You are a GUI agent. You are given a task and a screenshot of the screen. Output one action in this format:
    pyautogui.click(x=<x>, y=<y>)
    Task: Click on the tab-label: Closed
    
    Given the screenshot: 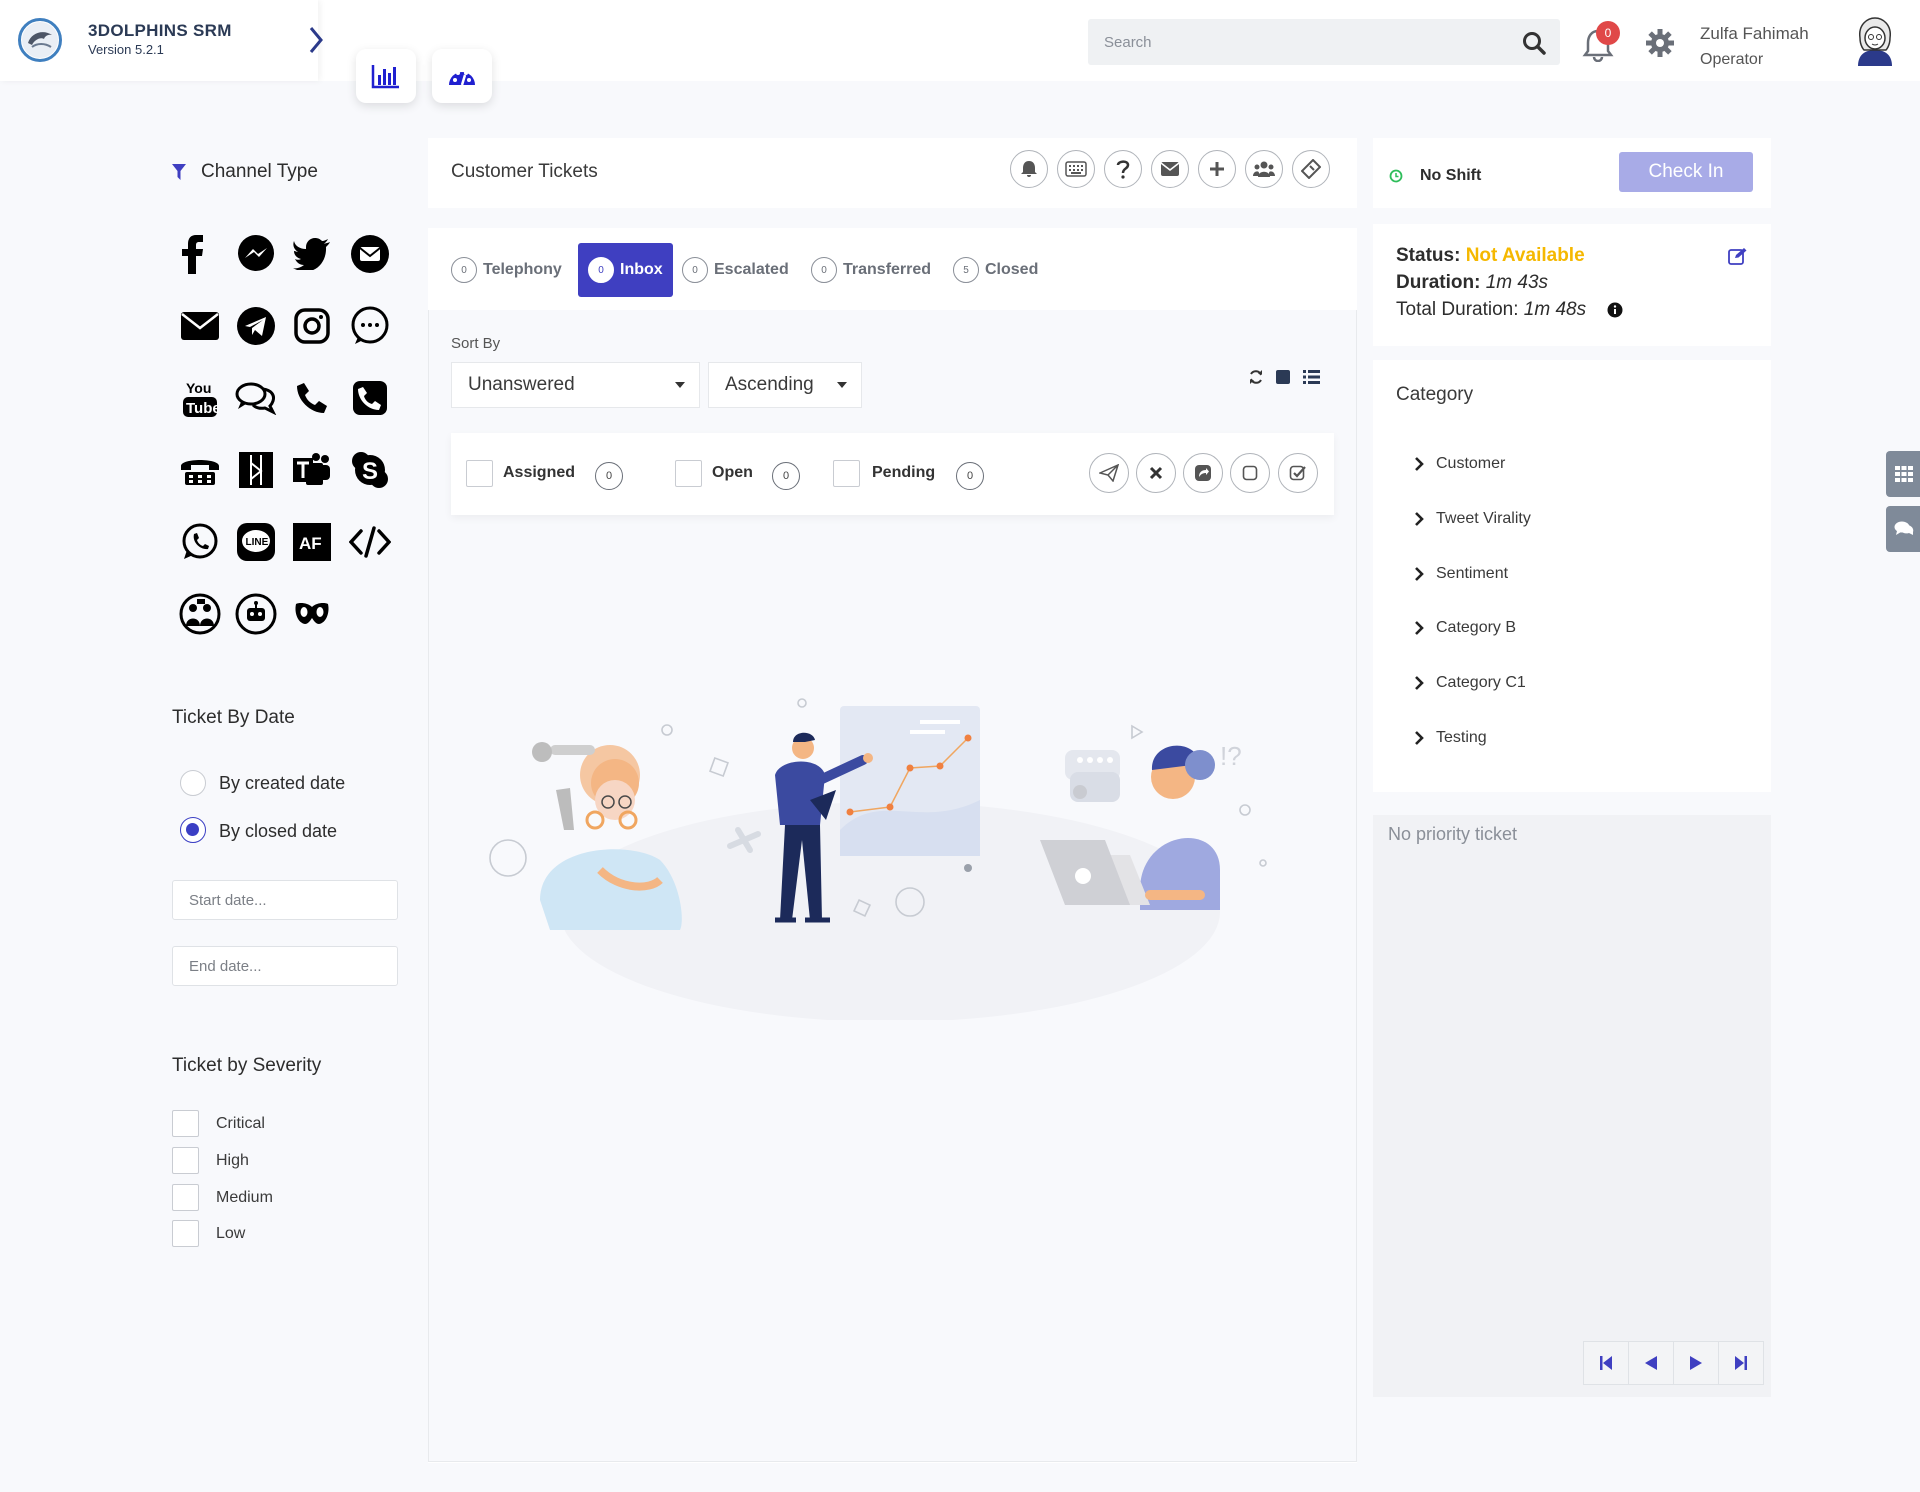 What is the action you would take?
    pyautogui.click(x=1012, y=269)
    